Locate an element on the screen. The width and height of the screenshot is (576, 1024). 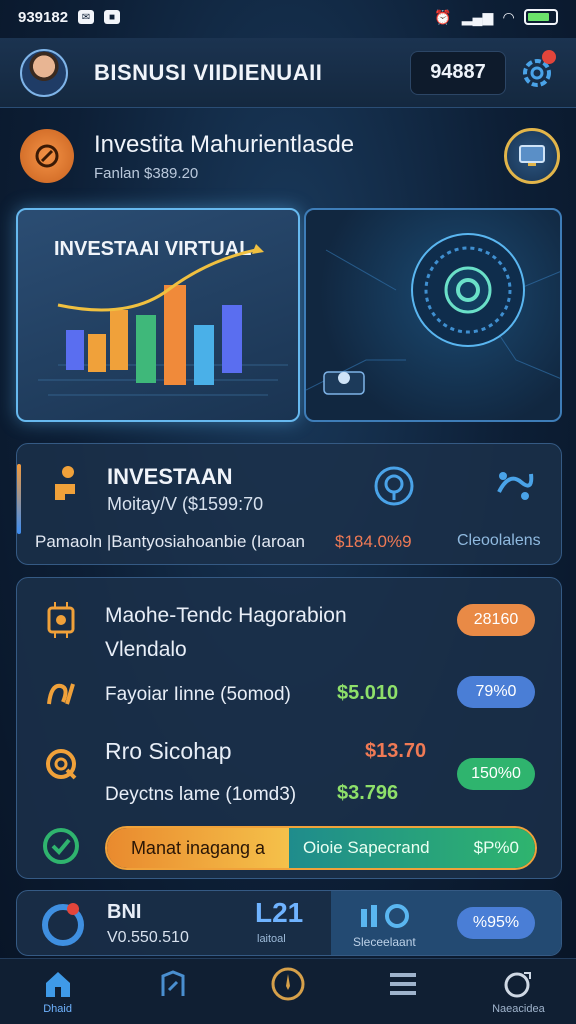
nav-compass is located at coordinates (287, 991).